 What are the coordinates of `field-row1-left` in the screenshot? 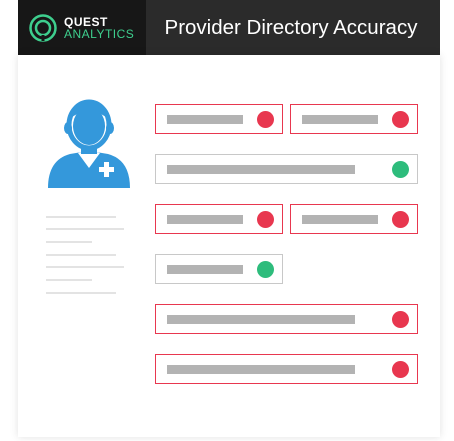 It's located at (219, 119).